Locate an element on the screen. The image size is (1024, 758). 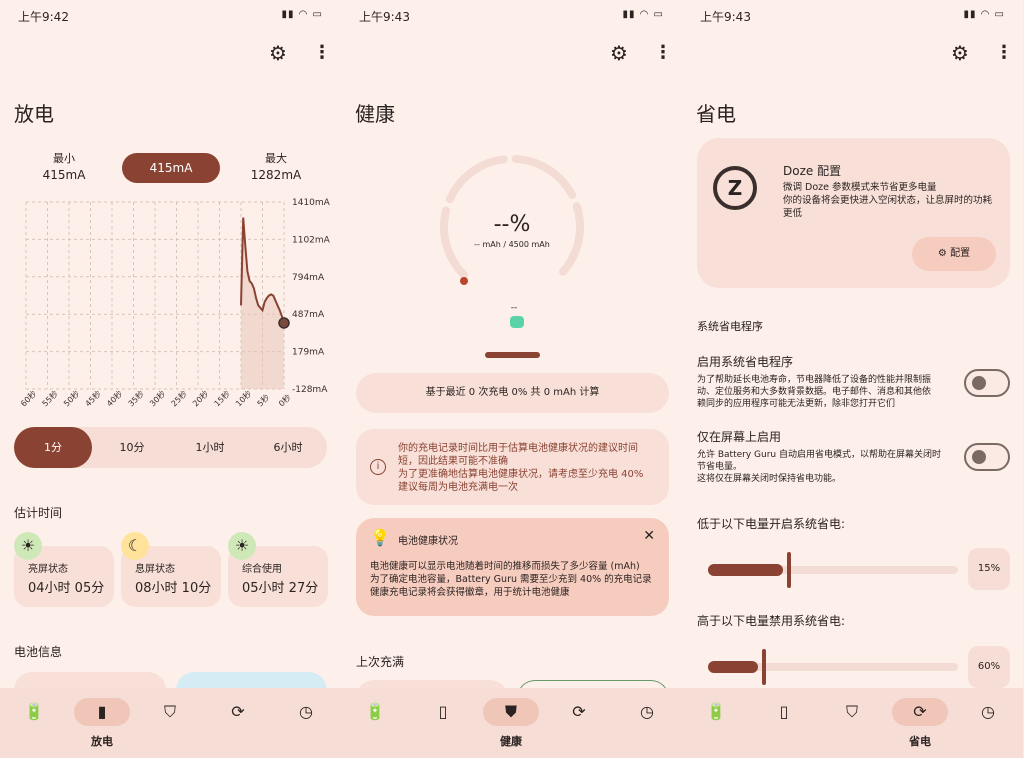
below-percent: 15% is located at coordinates (989, 569).